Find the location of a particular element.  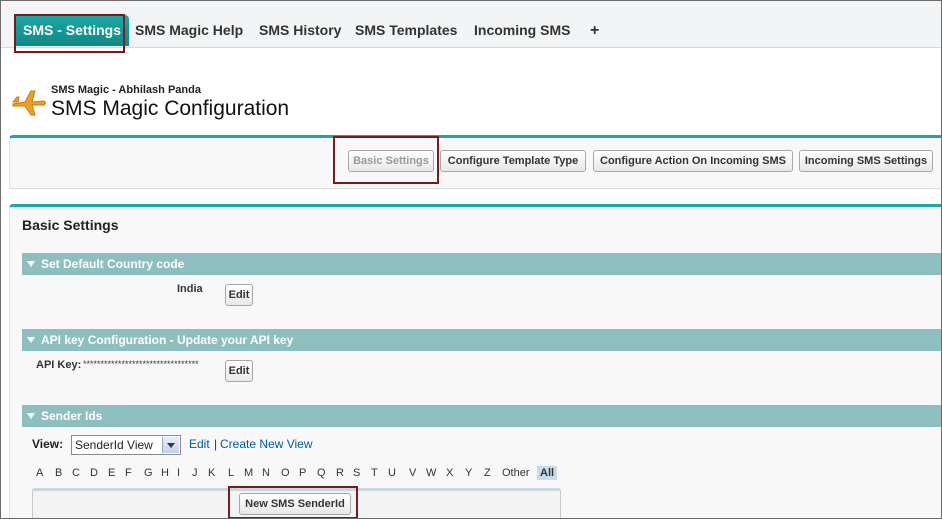

create-new-view-link: Create New View is located at coordinates (266, 444).